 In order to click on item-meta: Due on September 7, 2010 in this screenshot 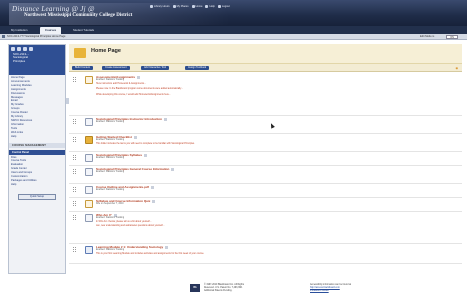, I will do `click(110, 204)`.